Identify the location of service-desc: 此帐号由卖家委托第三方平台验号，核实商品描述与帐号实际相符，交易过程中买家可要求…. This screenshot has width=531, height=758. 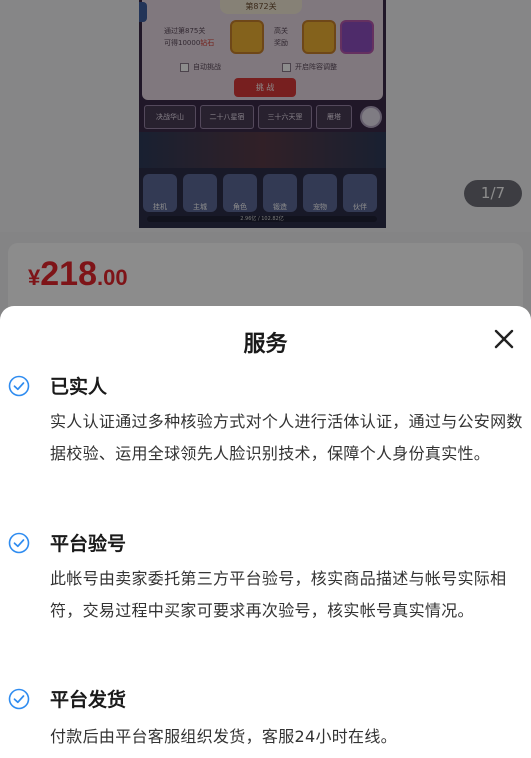
(278, 594).